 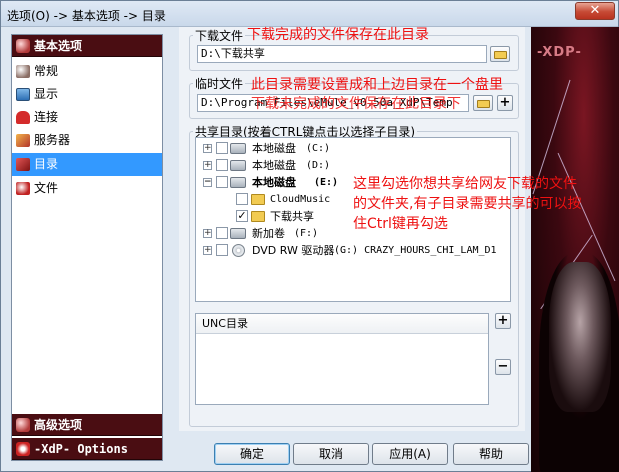 What do you see at coordinates (346, 148) in the screenshot?
I see `tree-node-drive-c: + 本地磁盘 (C:)` at bounding box center [346, 148].